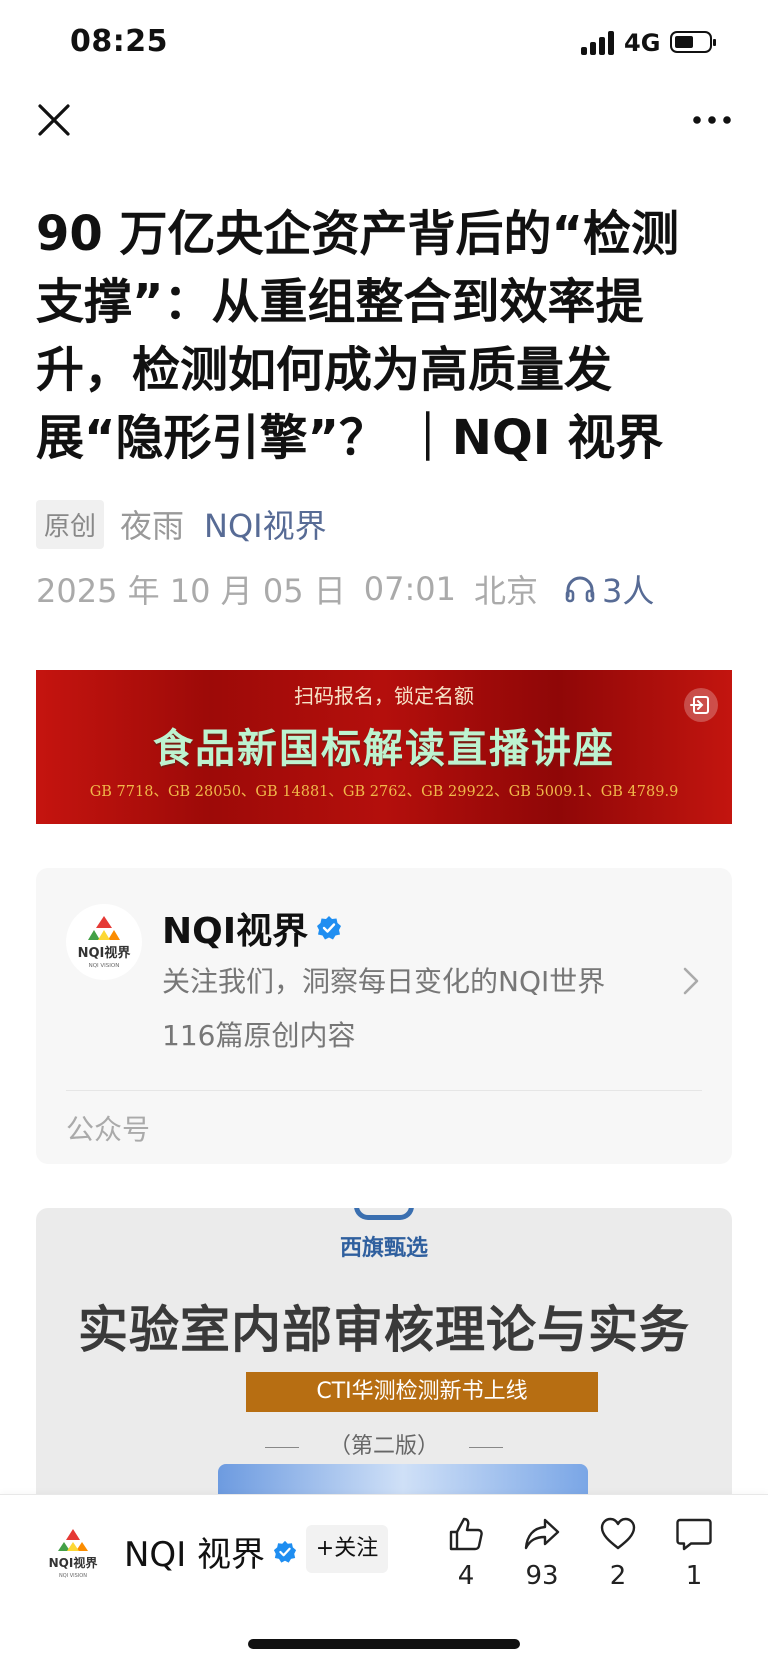 The image size is (768, 1663). What do you see at coordinates (618, 1576) in the screenshot?
I see `favorite-count: 2` at bounding box center [618, 1576].